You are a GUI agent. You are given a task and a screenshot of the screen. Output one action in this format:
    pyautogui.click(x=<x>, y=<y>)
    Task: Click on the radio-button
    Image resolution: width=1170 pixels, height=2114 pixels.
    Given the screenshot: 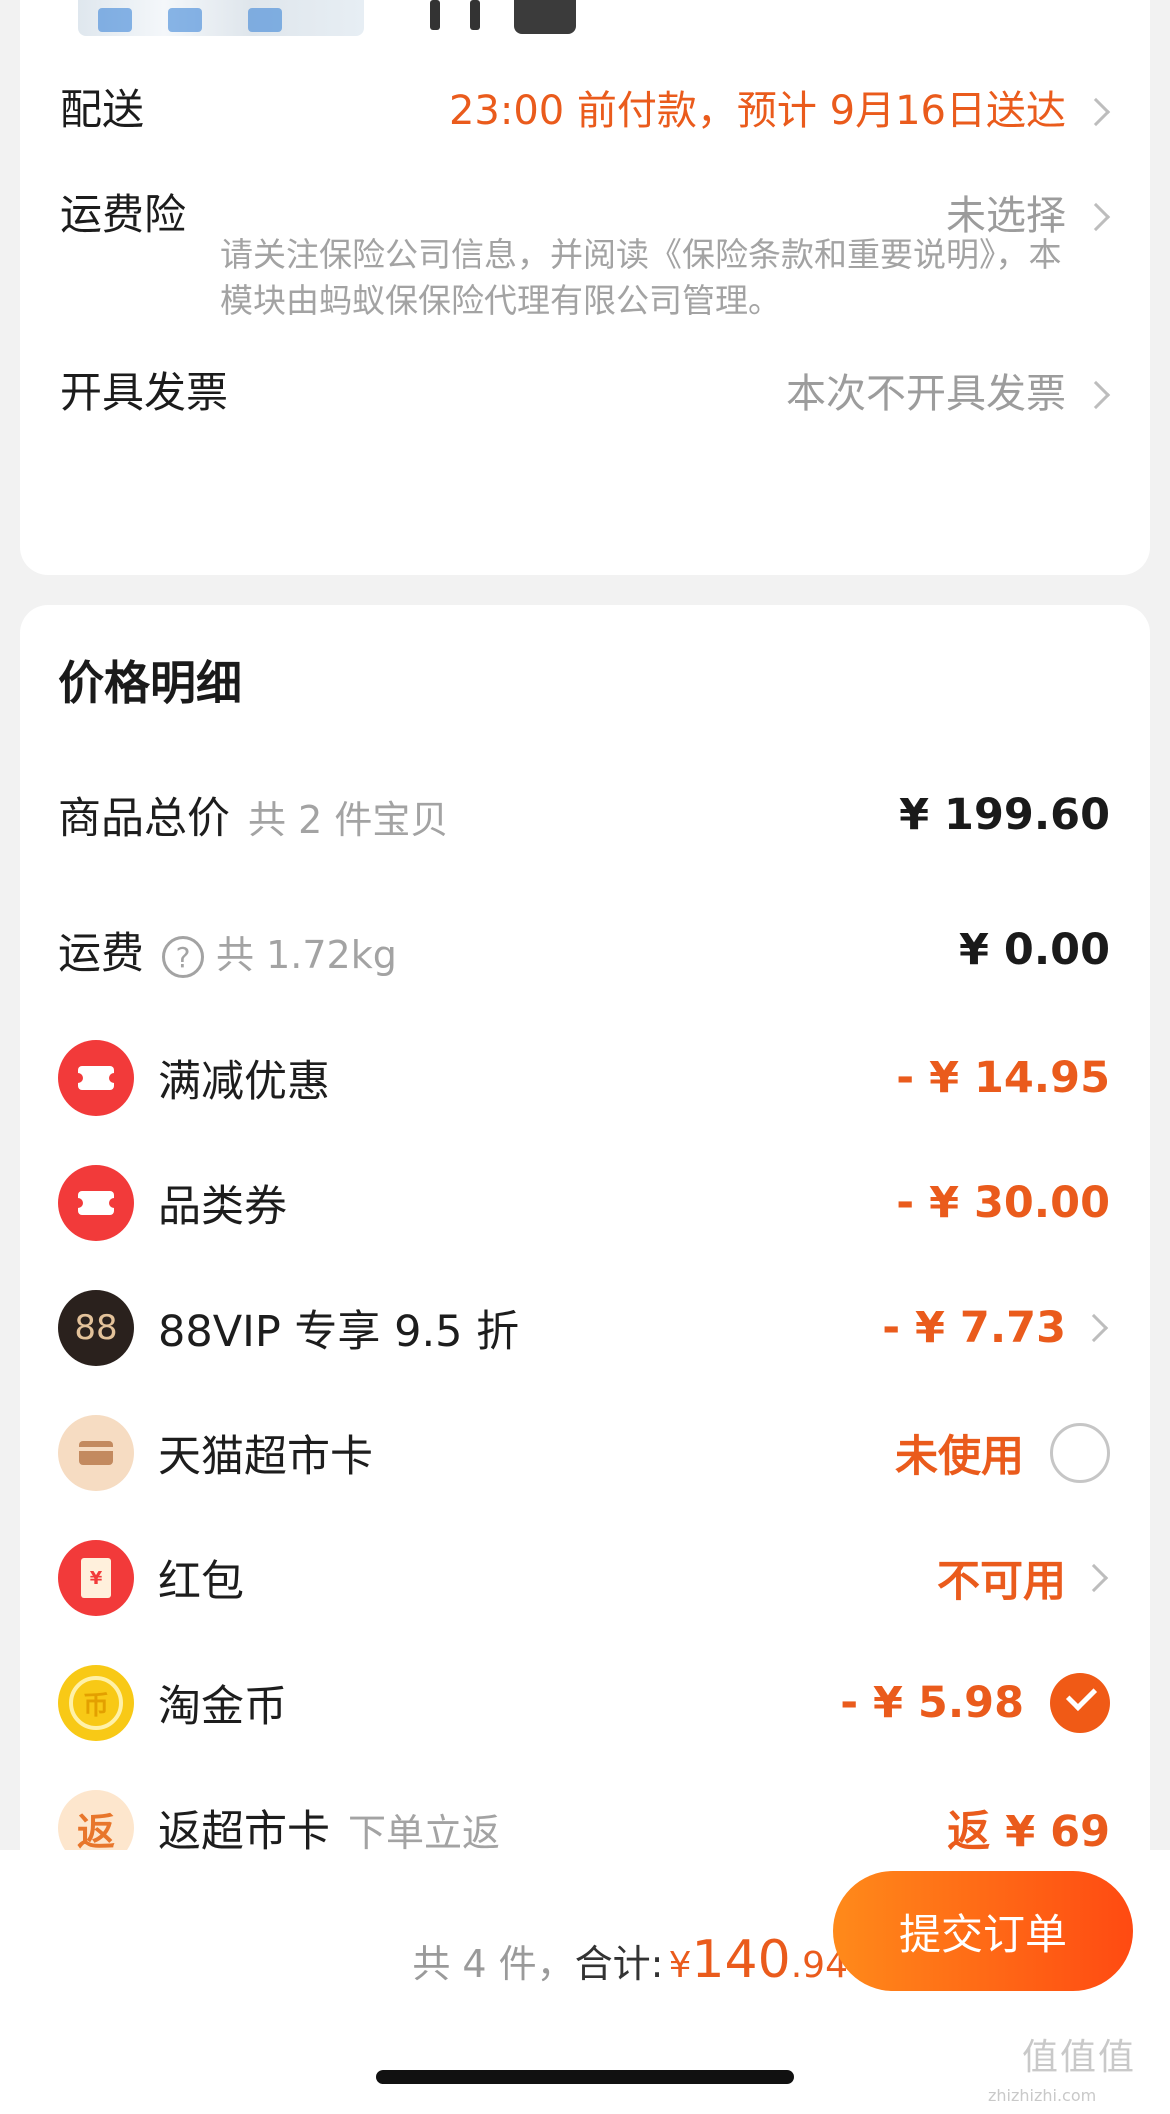 What is the action you would take?
    pyautogui.click(x=1080, y=1453)
    